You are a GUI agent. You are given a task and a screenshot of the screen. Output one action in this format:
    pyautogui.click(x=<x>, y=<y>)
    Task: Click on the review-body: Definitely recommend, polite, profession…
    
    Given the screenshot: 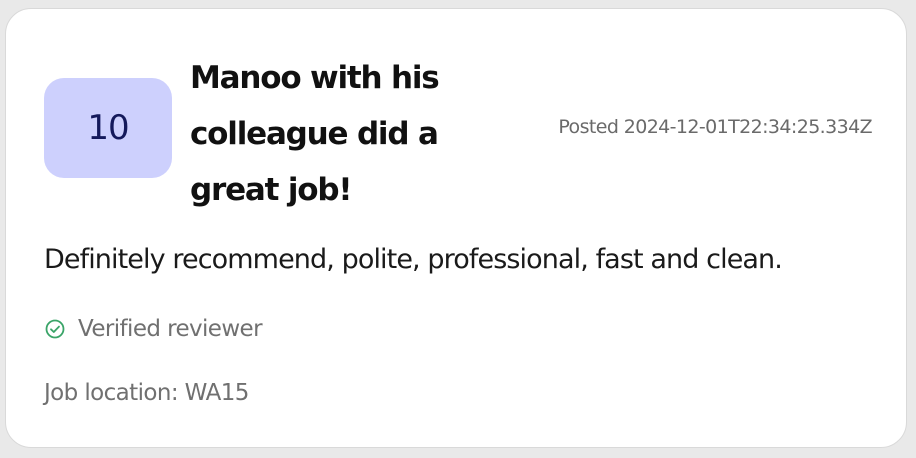 What is the action you would take?
    pyautogui.click(x=413, y=259)
    